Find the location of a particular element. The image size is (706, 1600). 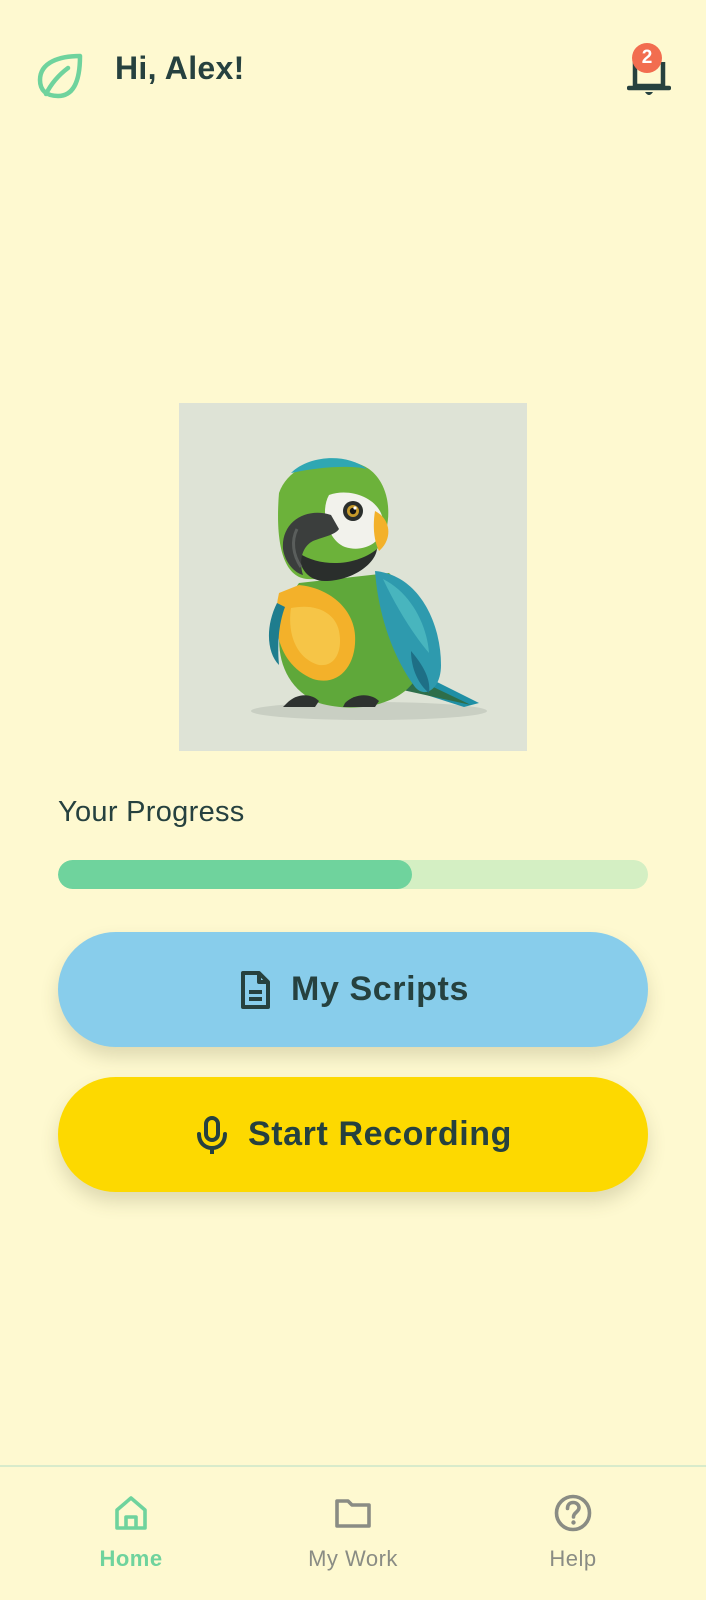

bottom-navigation: Home My Work Help is located at coordinates (353, 1532).